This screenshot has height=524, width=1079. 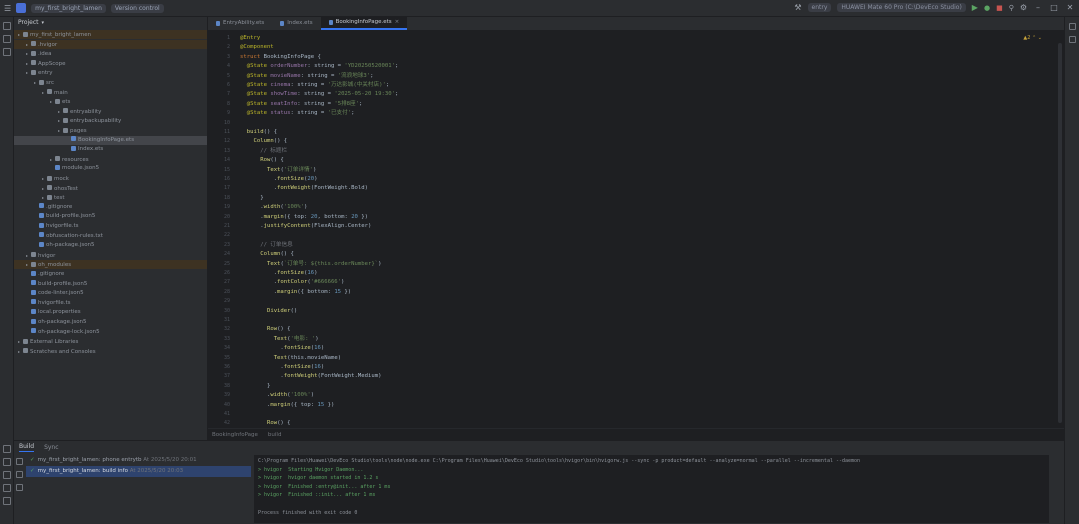 I want to click on run-tool-icon, so click(x=7, y=462).